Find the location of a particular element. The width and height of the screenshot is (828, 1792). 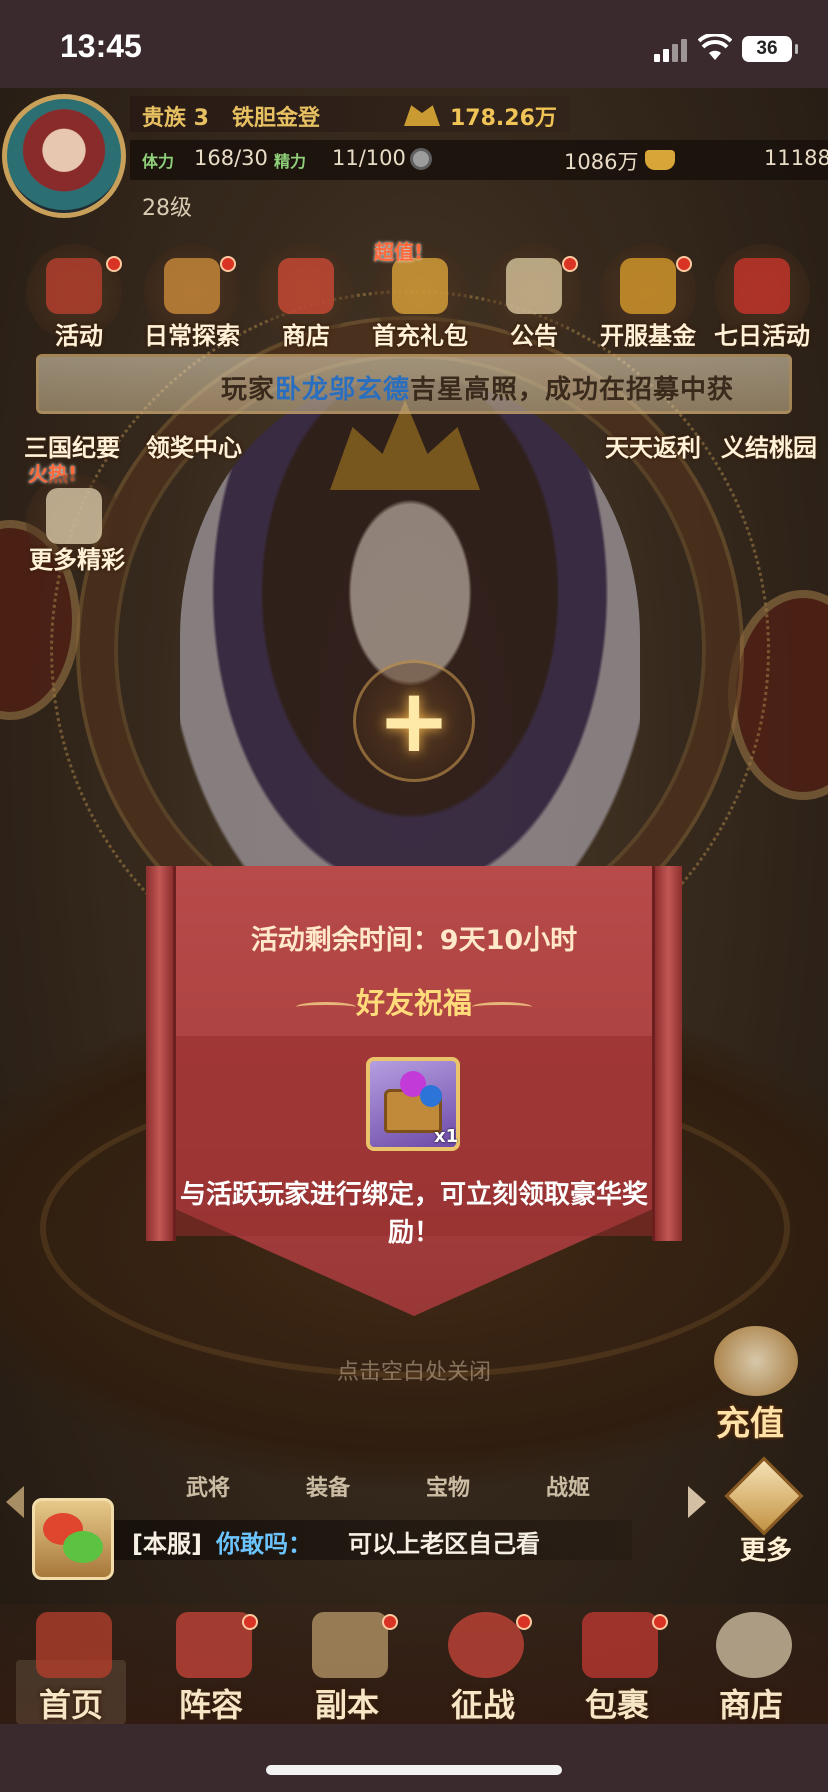

stamina-icon: 体力 is located at coordinates (158, 161).